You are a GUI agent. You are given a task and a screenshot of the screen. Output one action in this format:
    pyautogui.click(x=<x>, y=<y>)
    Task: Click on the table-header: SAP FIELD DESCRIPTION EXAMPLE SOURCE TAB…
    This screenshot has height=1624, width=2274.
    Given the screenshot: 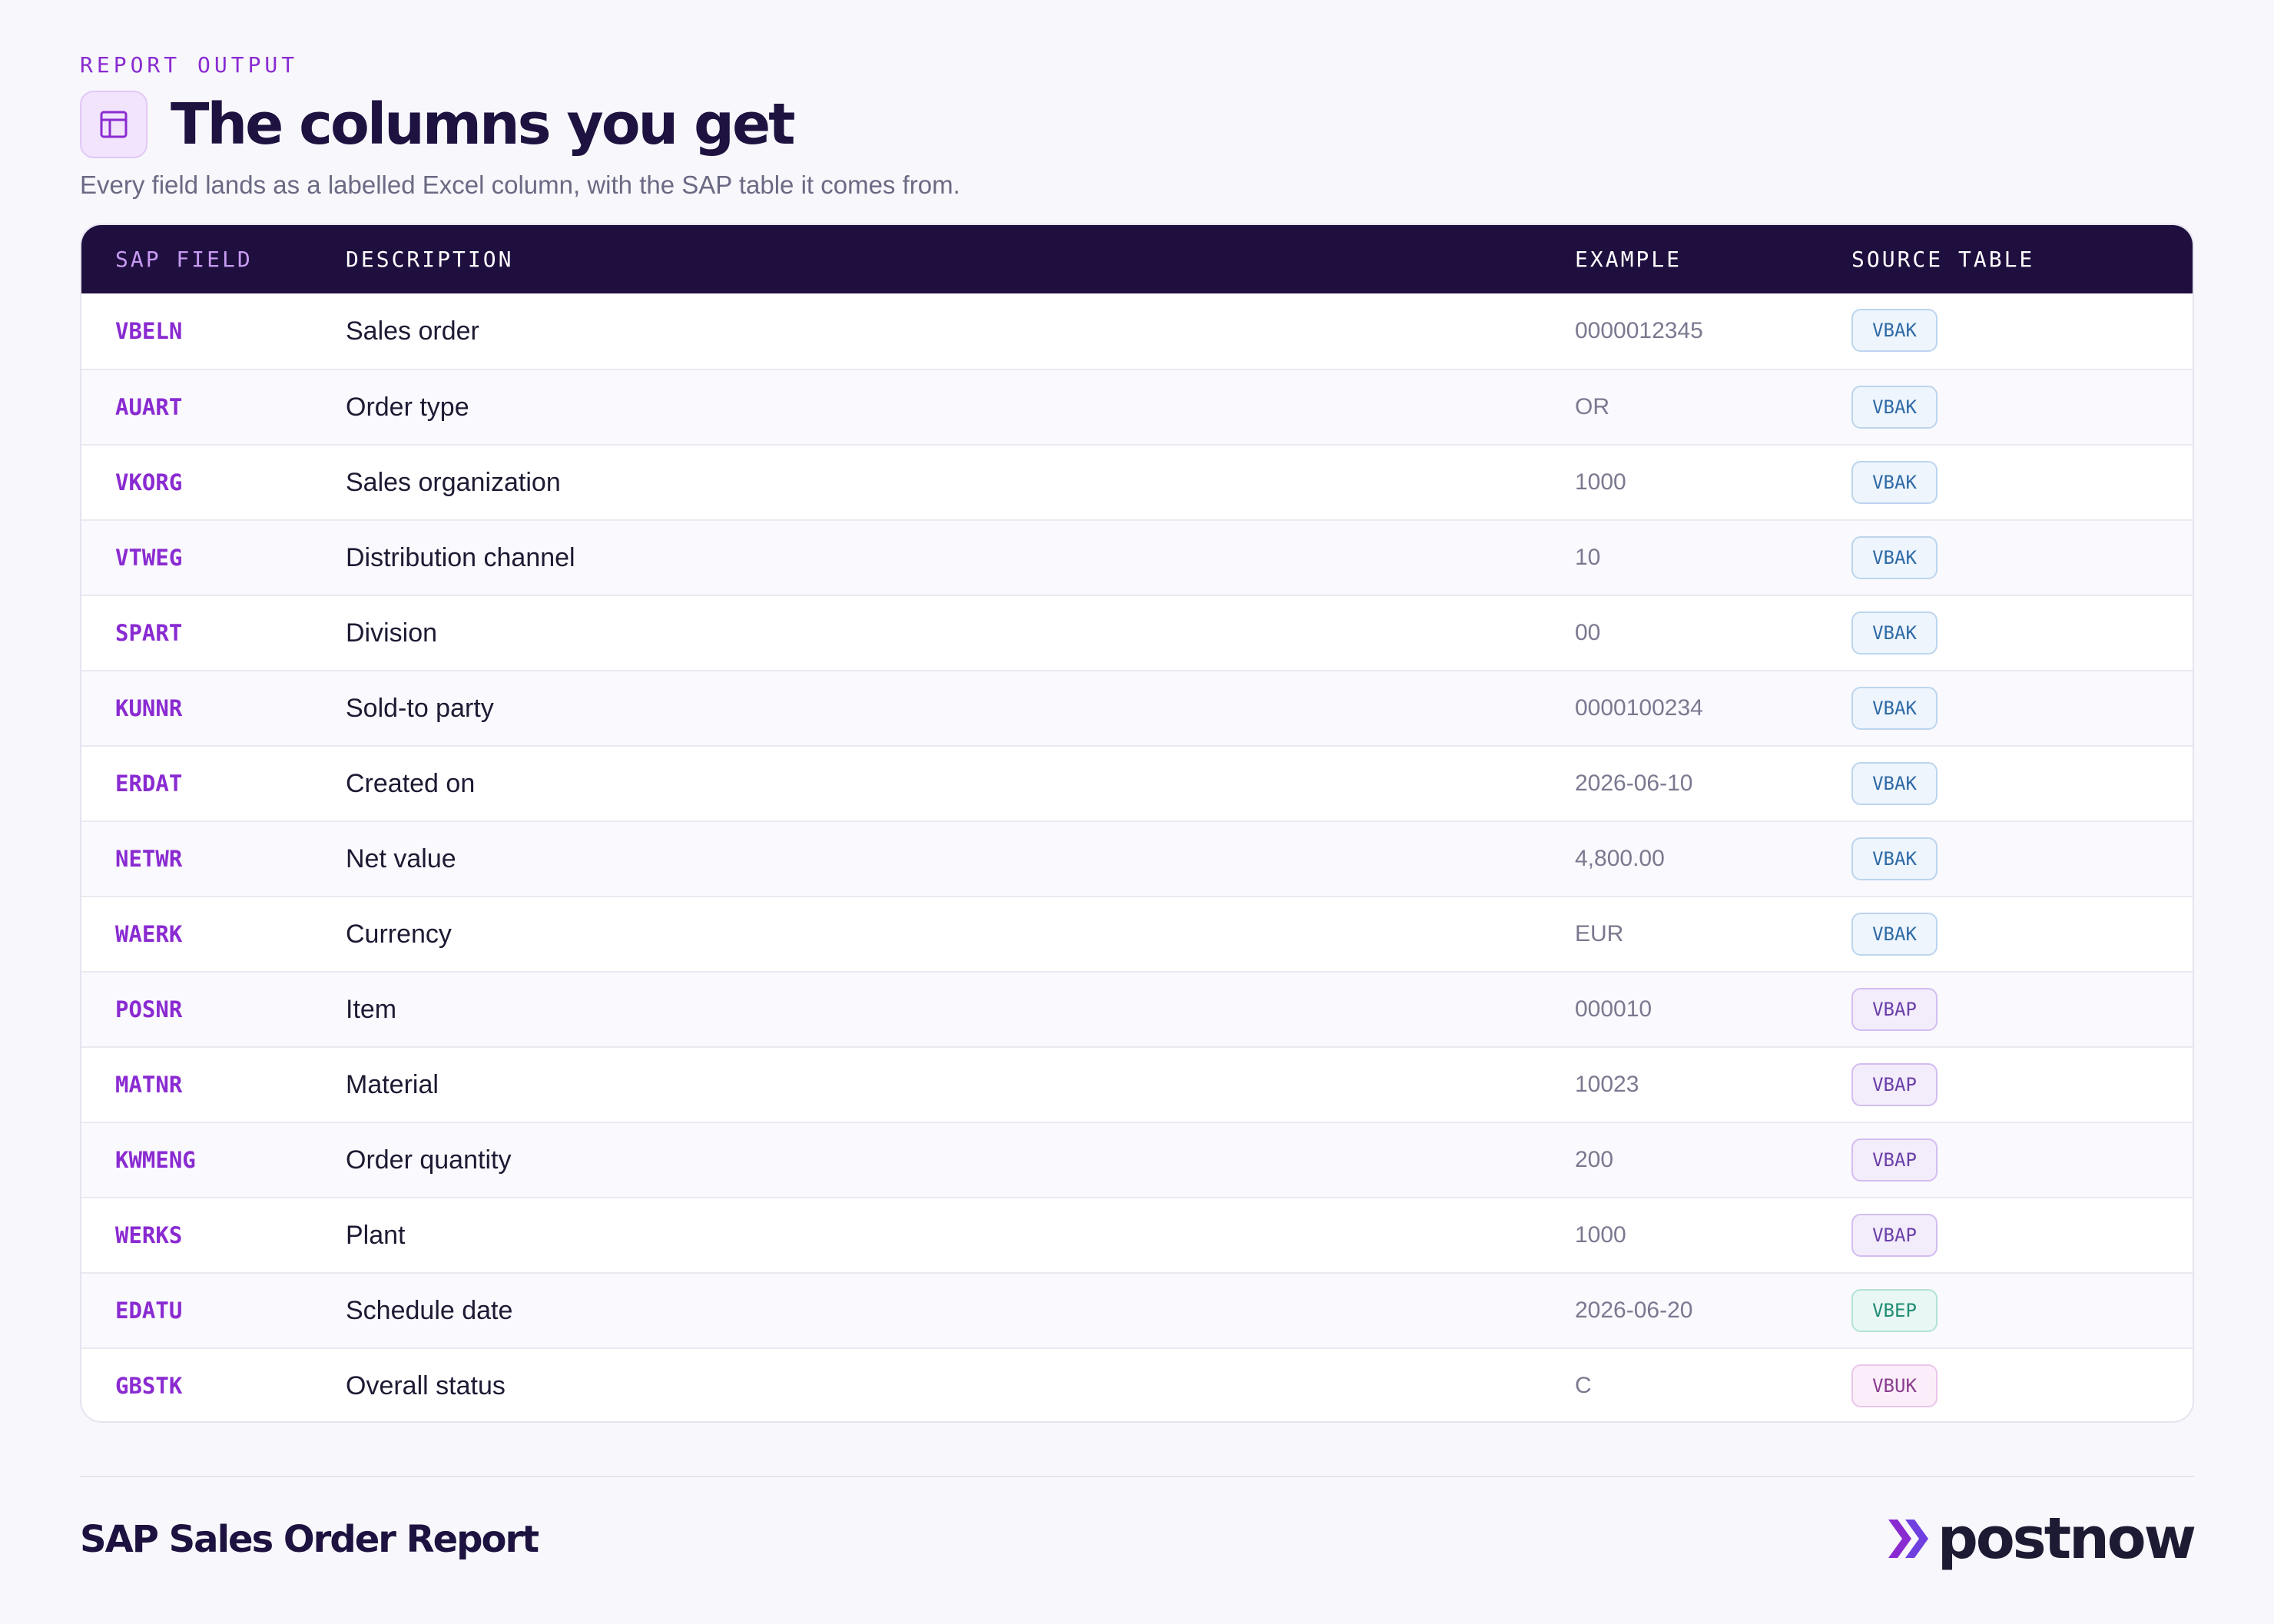 What is the action you would take?
    pyautogui.click(x=1137, y=259)
    